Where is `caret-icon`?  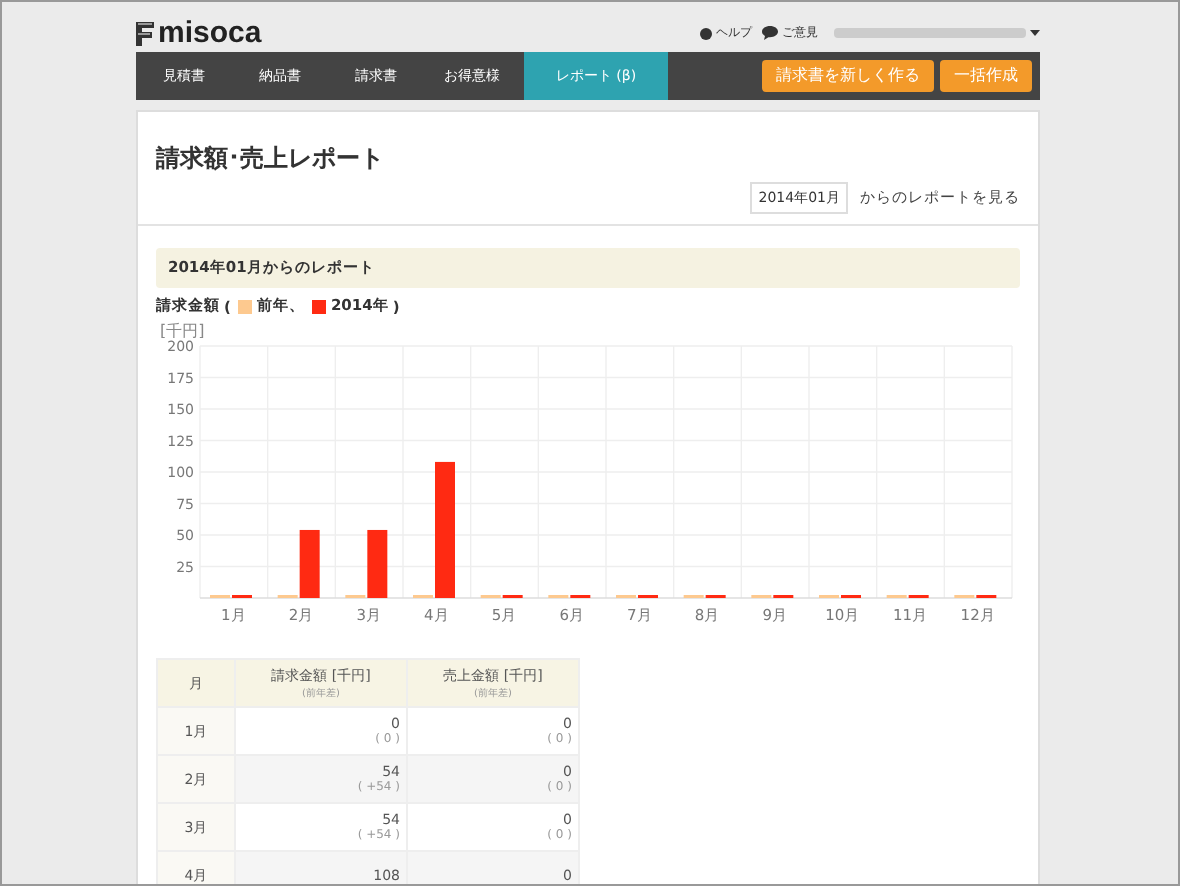
caret-icon is located at coordinates (1035, 33).